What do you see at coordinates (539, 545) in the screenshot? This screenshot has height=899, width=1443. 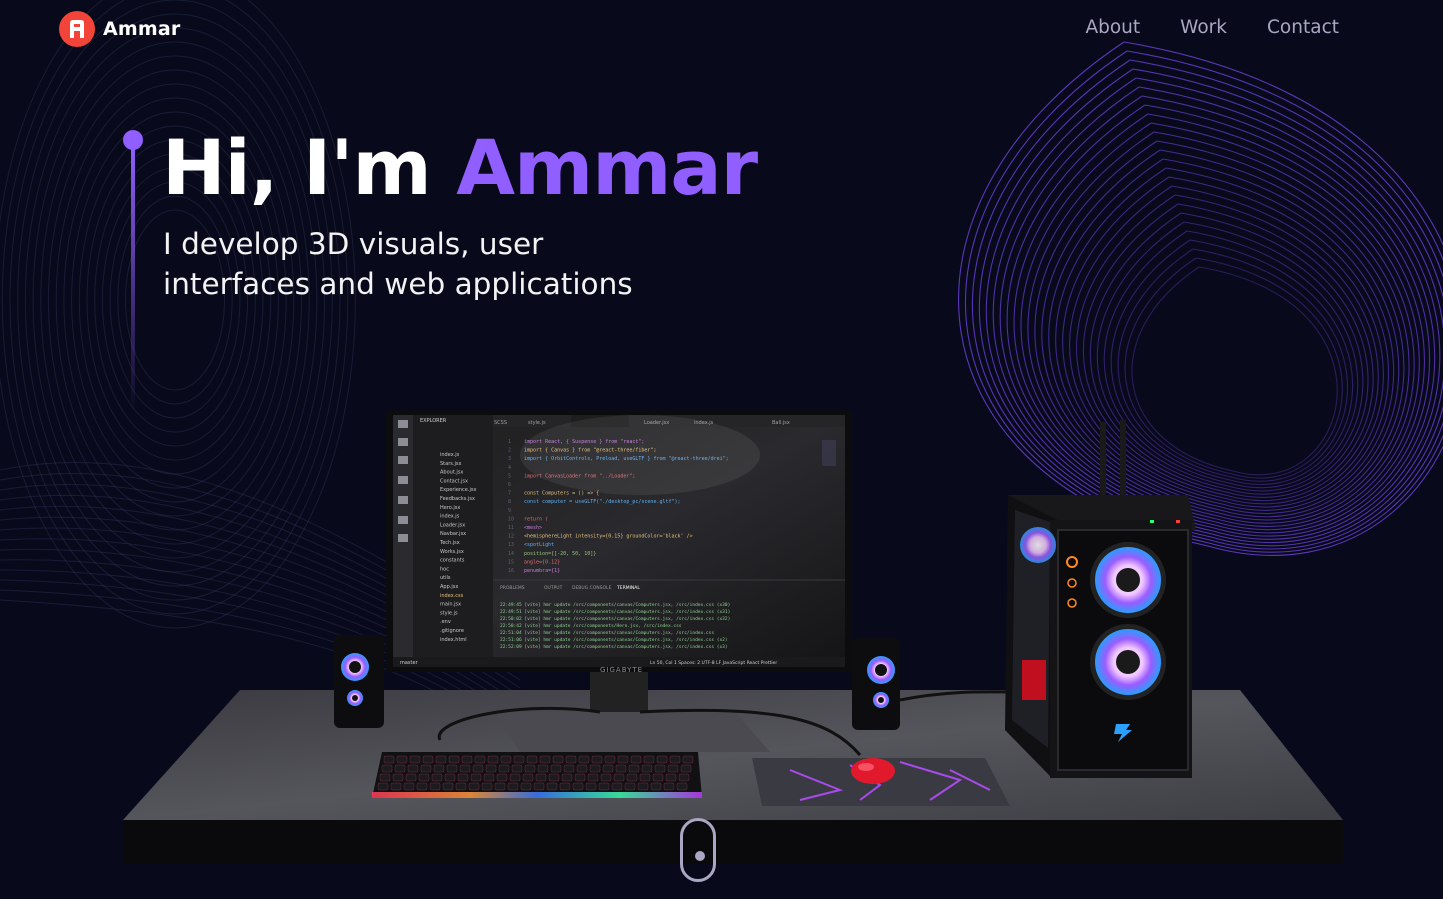 I see `code-line: <spotLight` at bounding box center [539, 545].